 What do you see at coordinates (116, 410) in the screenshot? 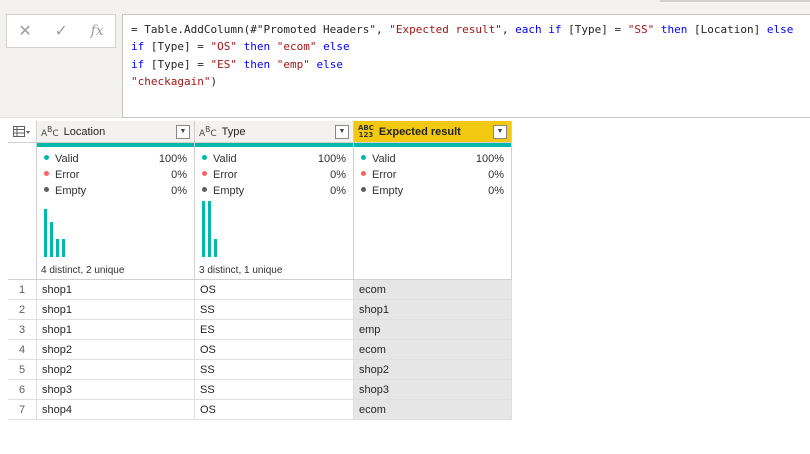
I see `cell-location: shop4` at bounding box center [116, 410].